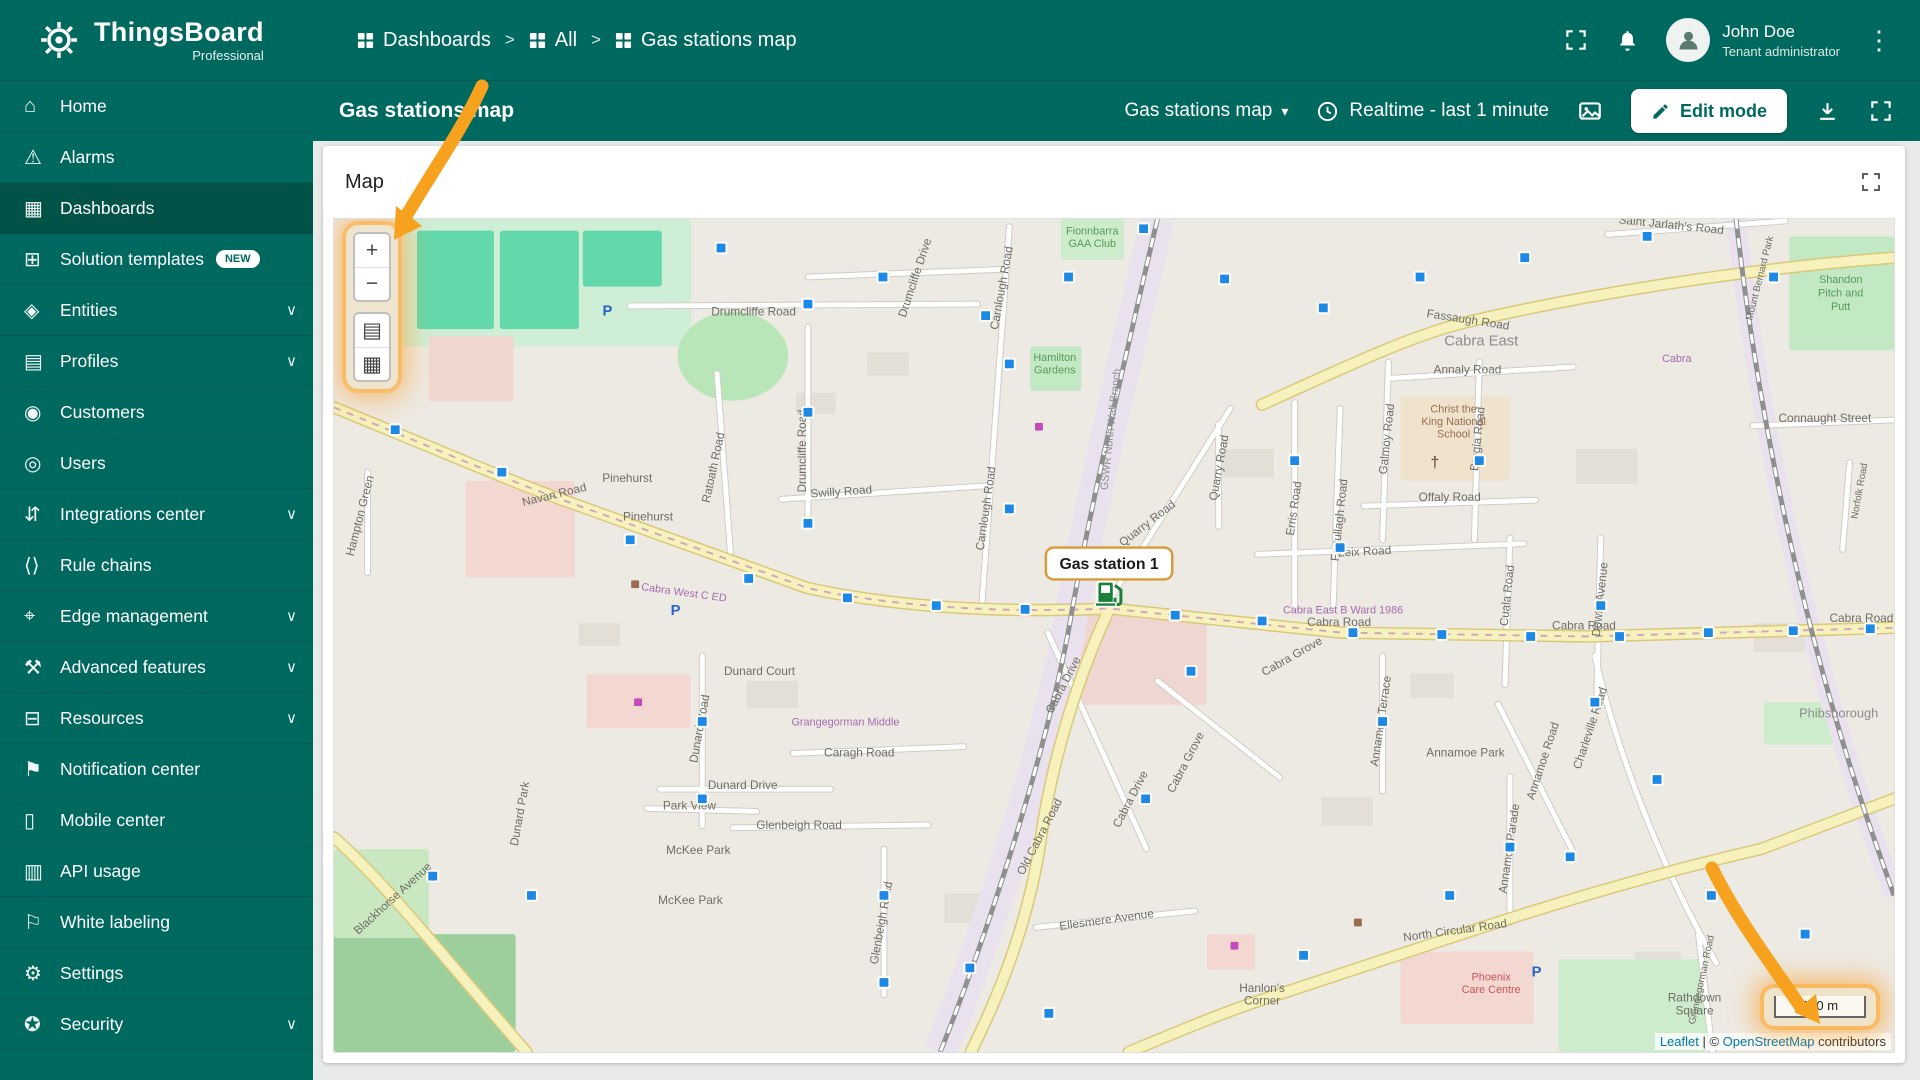 This screenshot has height=1080, width=1920. I want to click on map-area, so click(1231, 952).